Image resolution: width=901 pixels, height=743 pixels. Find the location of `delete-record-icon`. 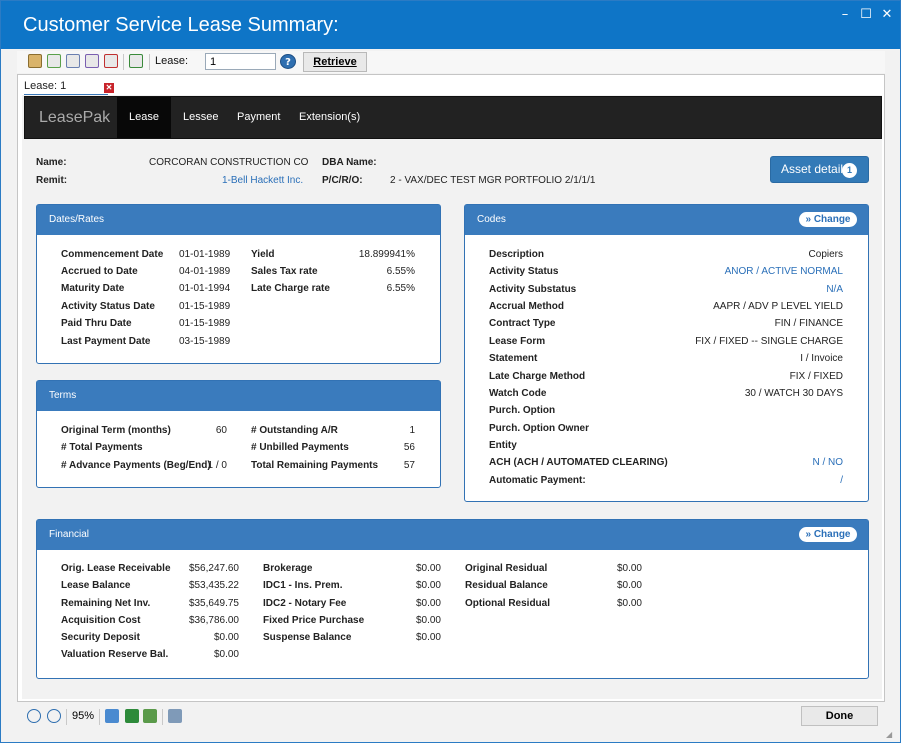

delete-record-icon is located at coordinates (111, 61).